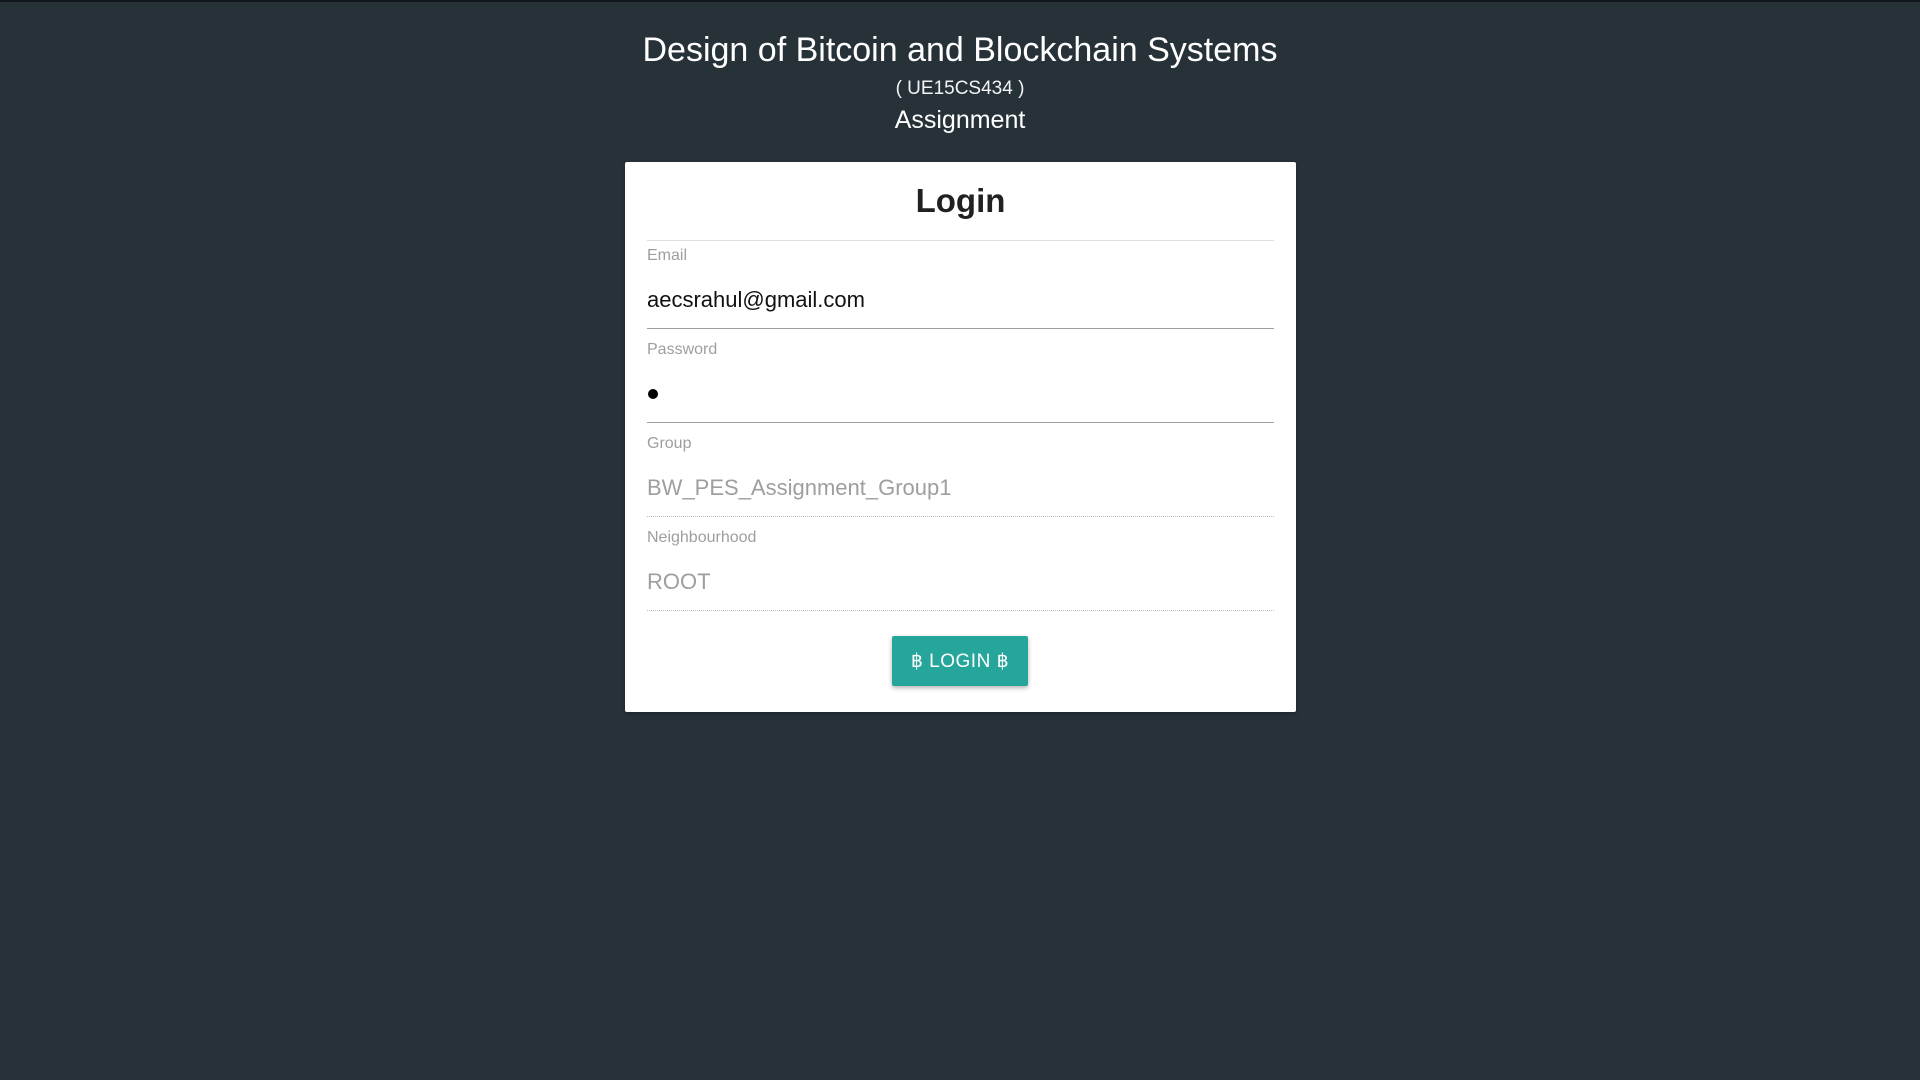 This screenshot has width=1920, height=1080. Describe the element at coordinates (960, 120) in the screenshot. I see `assignment-label: Assignment` at that location.